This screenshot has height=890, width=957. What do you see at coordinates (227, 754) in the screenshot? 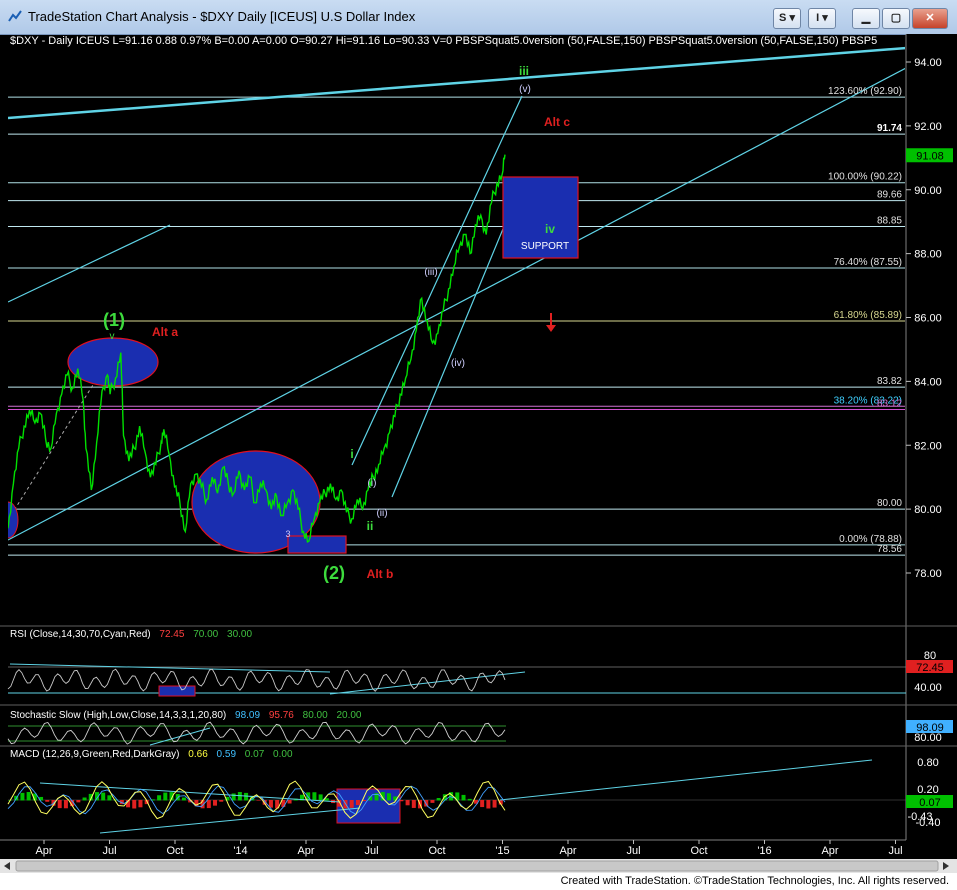
I see `macd-legend-v2: 0.59` at bounding box center [227, 754].